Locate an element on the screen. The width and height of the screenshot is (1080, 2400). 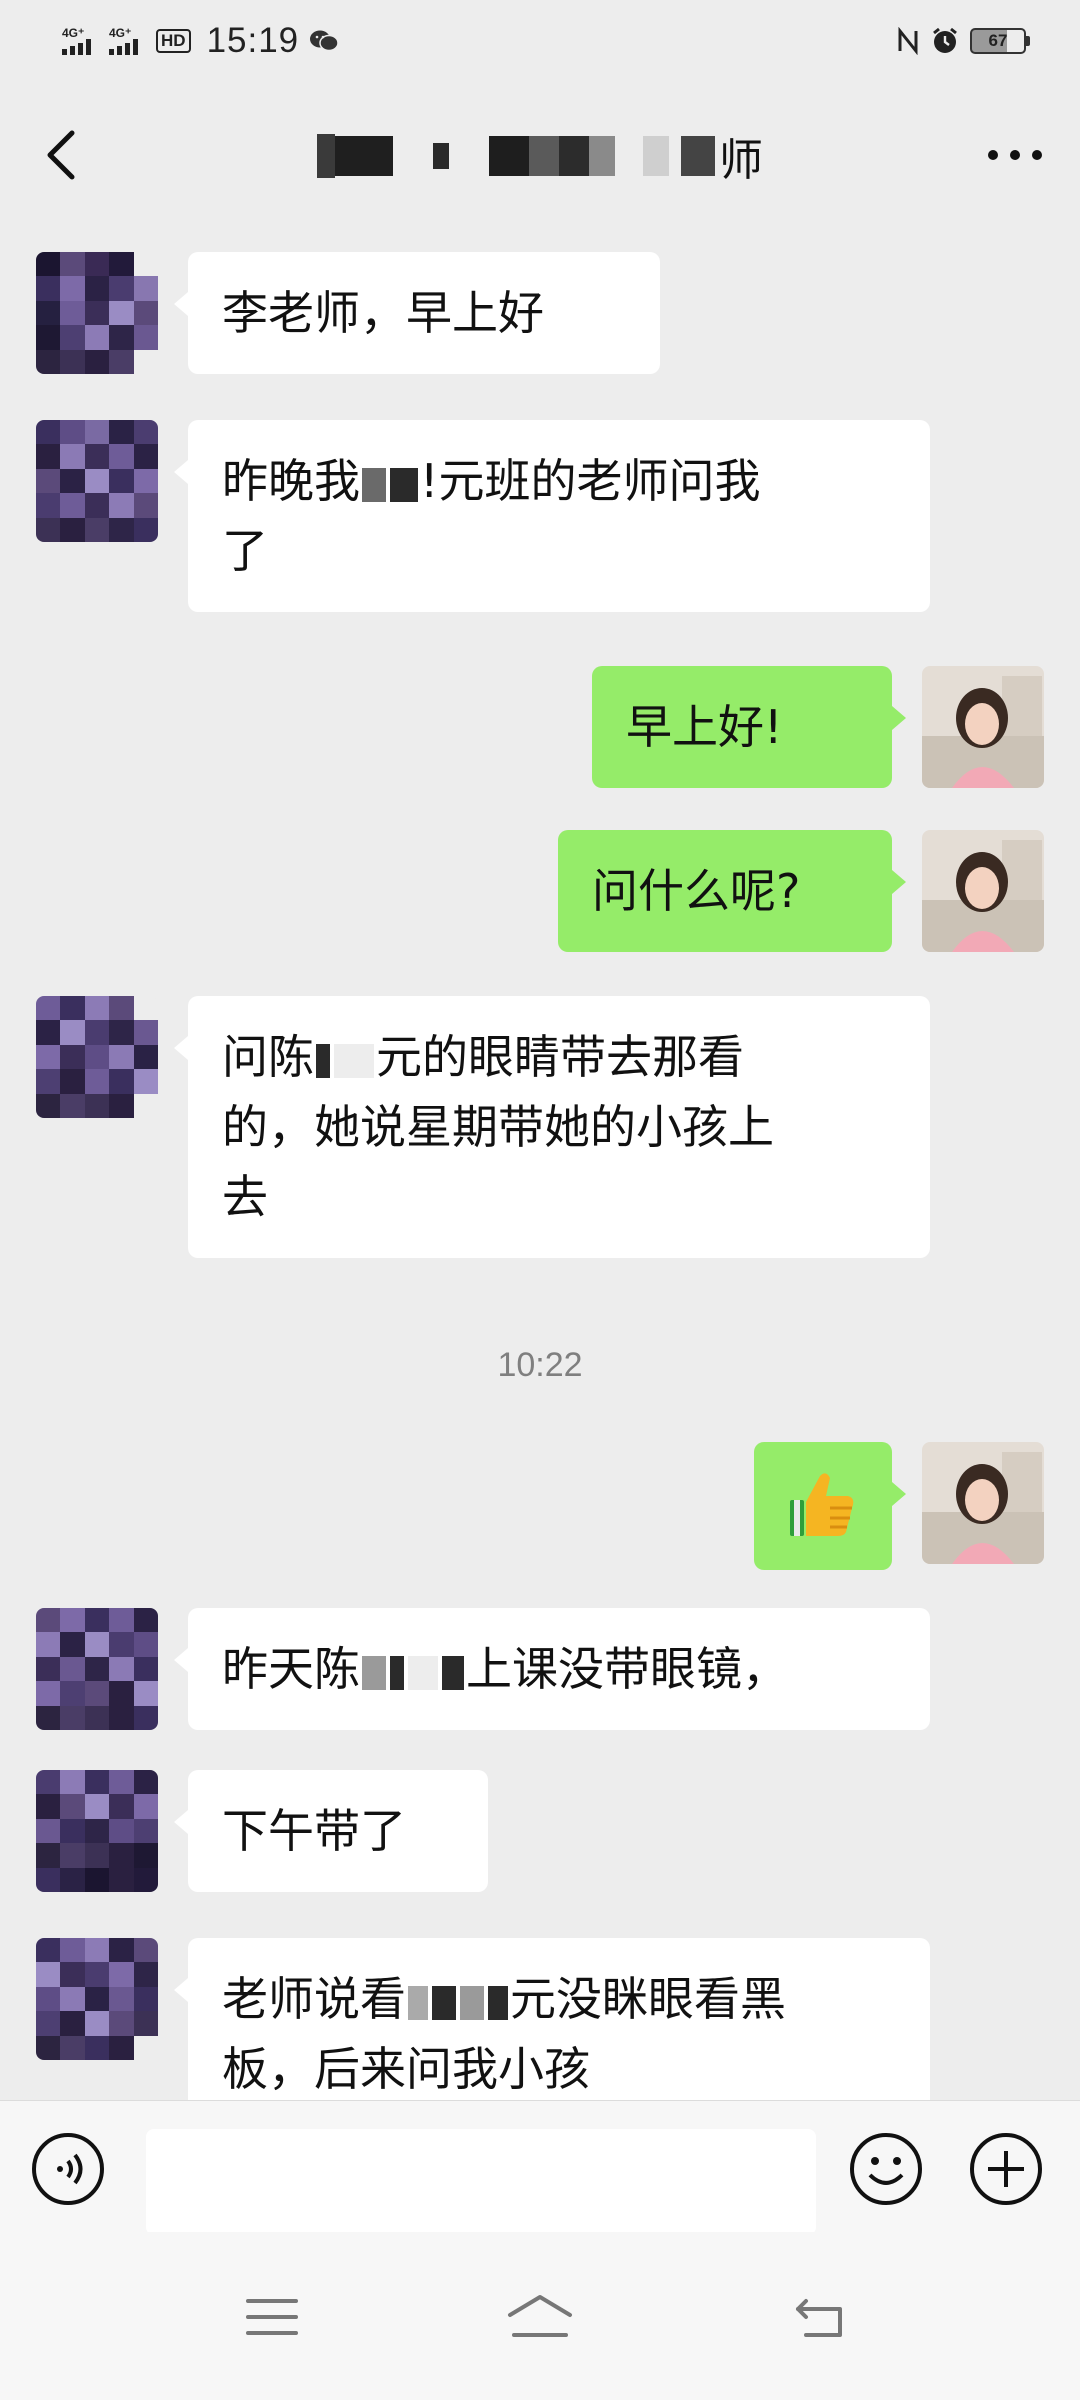
thumbs-up-icon is located at coordinates (822, 1504).